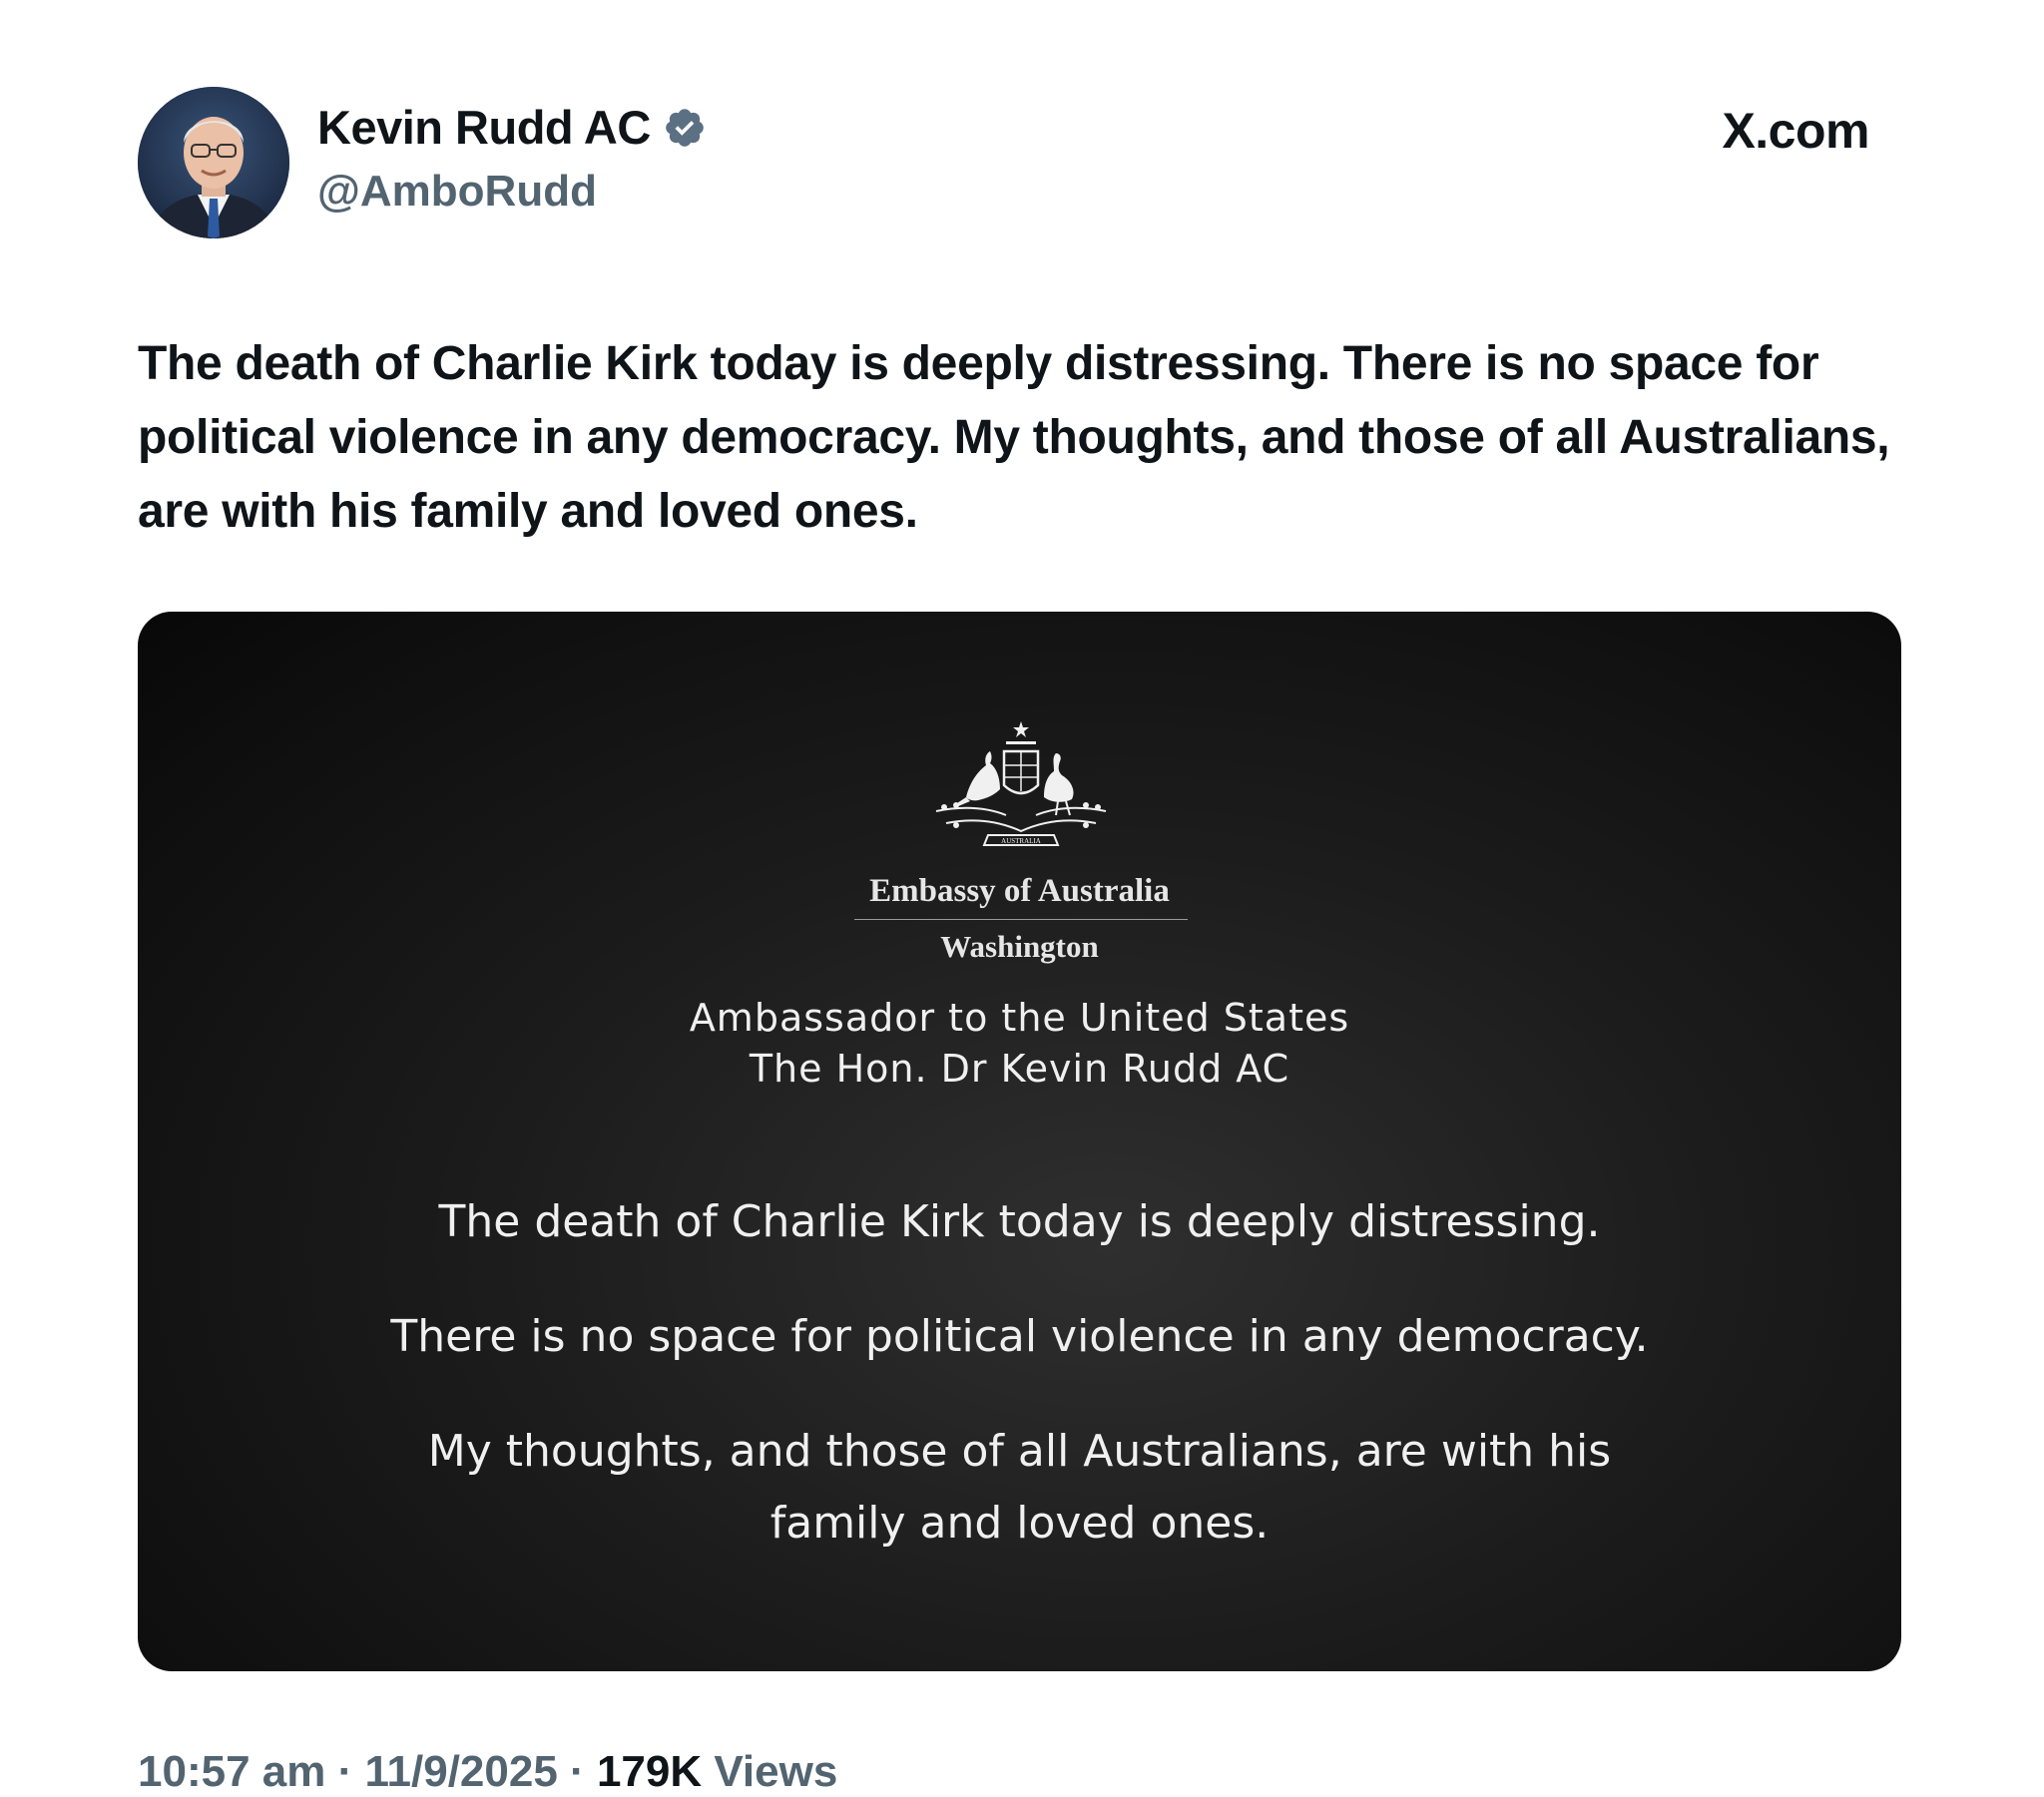 The width and height of the screenshot is (2044, 1797). I want to click on verified-badge-icon, so click(685, 128).